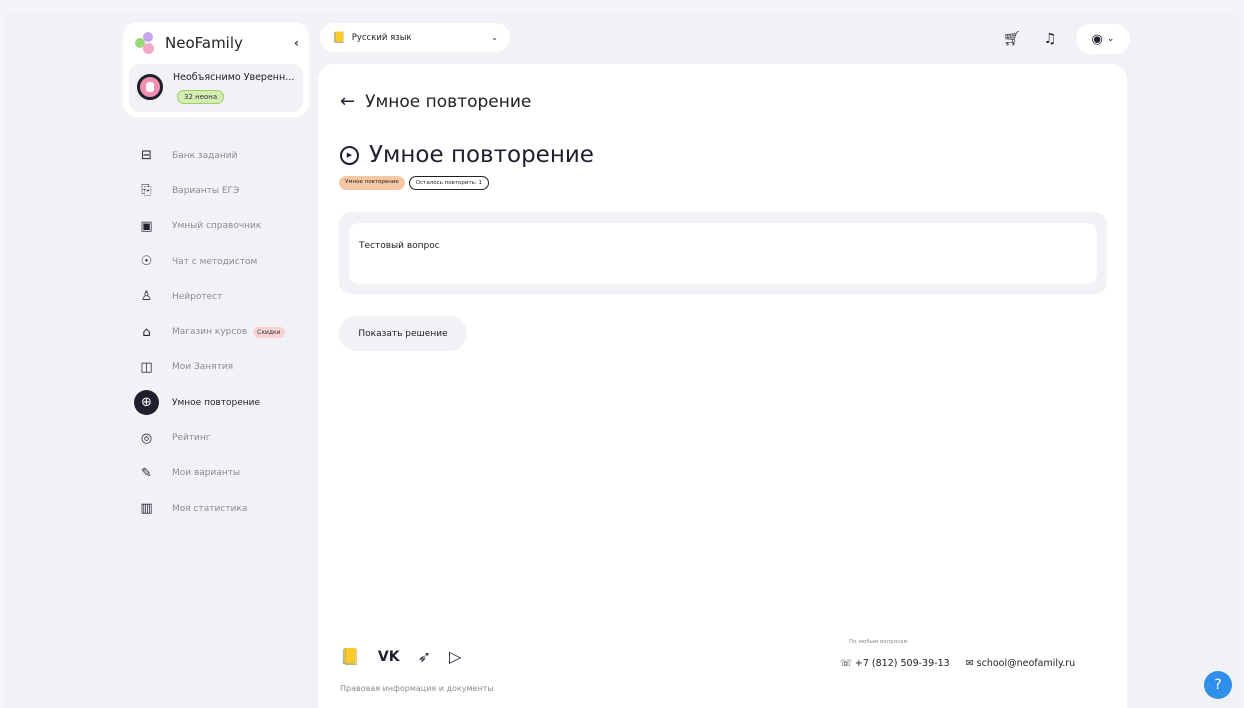 The width and height of the screenshot is (1244, 708). I want to click on tag-remaining: Осталось повторить: 1, so click(449, 183).